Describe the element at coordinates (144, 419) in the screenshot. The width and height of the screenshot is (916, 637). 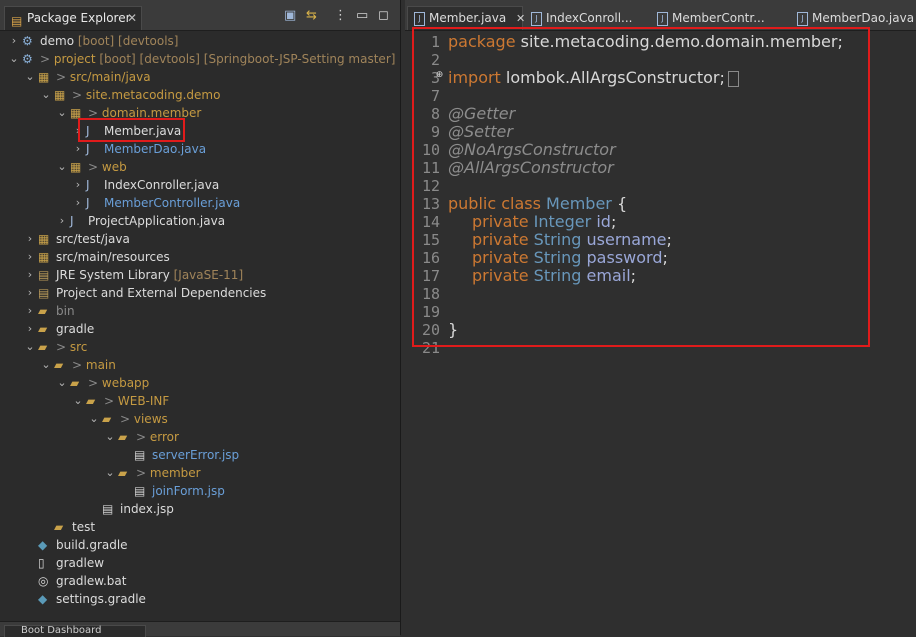
I see `tree-item-label: > views` at that location.